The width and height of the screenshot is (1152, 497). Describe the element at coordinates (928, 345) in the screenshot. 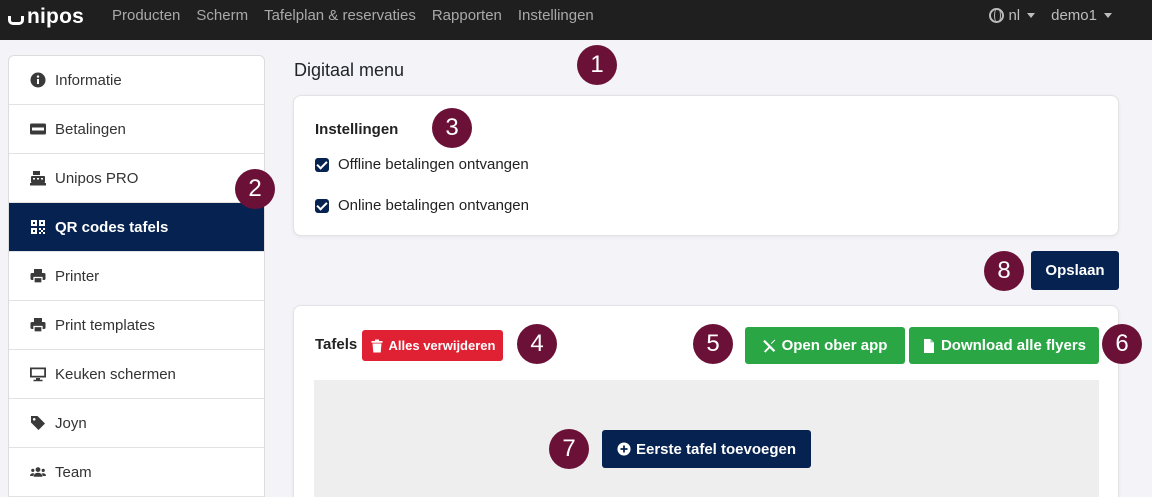

I see `file-icon` at that location.